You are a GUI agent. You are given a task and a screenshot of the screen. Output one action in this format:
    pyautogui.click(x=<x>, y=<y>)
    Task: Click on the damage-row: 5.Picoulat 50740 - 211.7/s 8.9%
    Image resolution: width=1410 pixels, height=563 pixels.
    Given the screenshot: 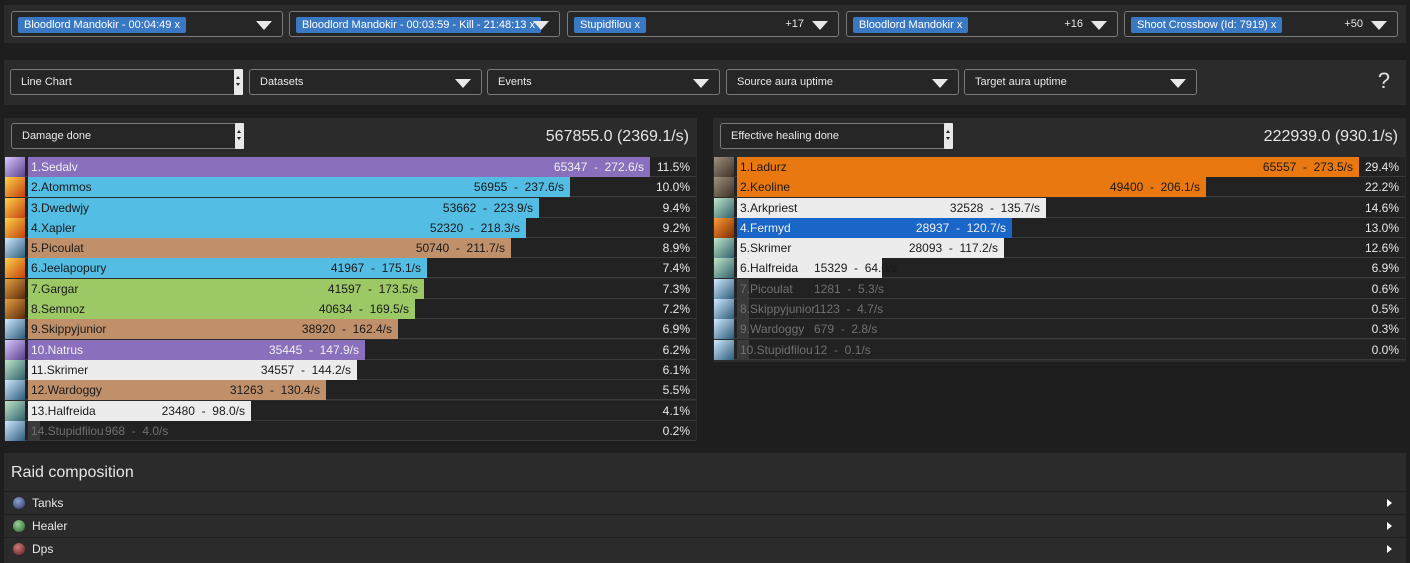 What is the action you would take?
    pyautogui.click(x=350, y=248)
    